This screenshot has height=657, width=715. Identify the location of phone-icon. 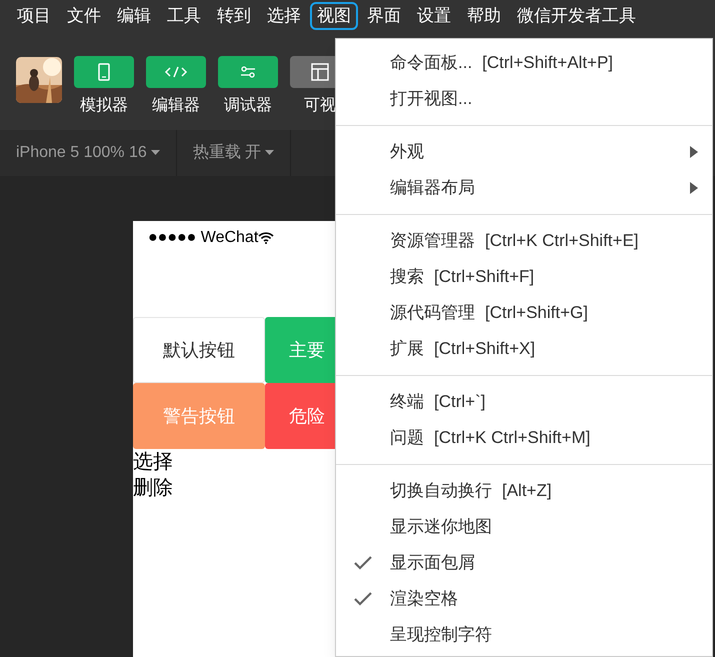
(104, 72).